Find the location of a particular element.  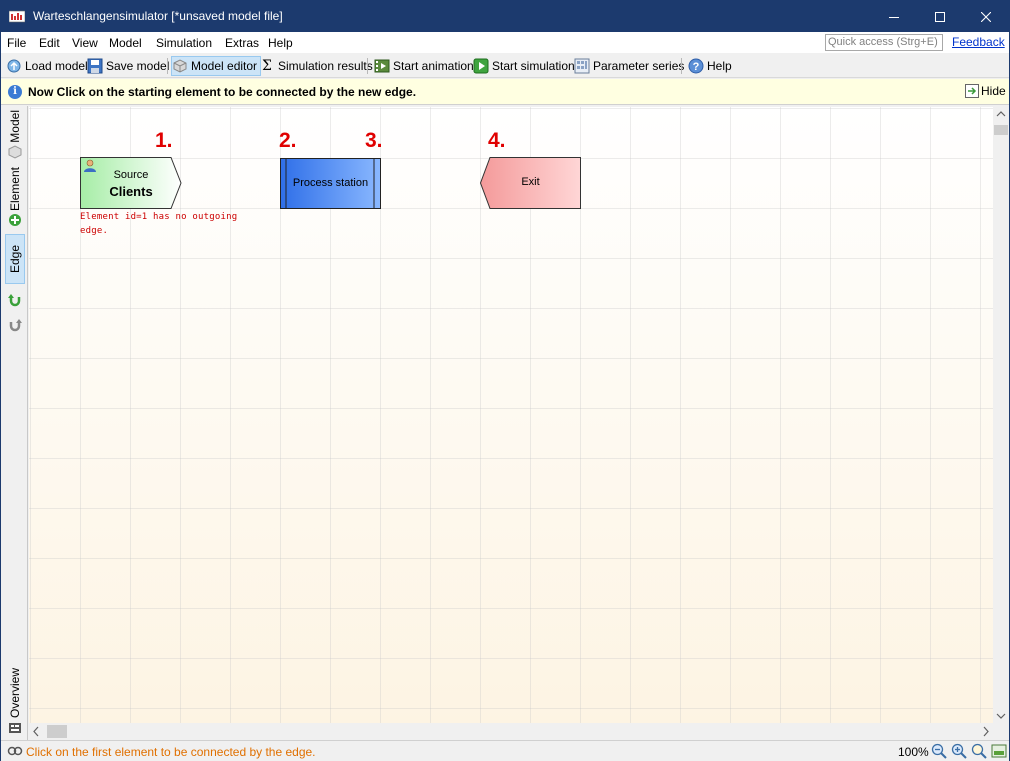

parameter-series-button: Parameter series is located at coordinates (629, 66).